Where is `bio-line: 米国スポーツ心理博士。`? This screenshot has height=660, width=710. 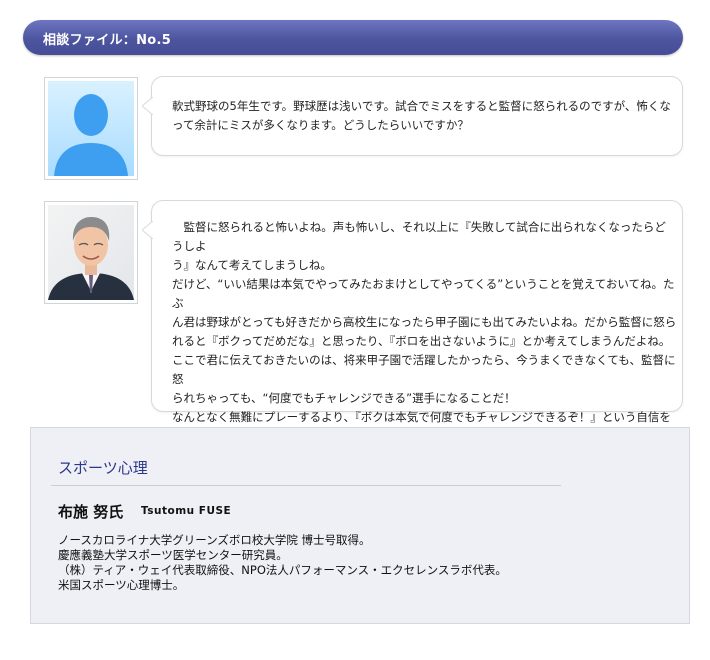 bio-line: 米国スポーツ心理博士。 is located at coordinates (121, 585).